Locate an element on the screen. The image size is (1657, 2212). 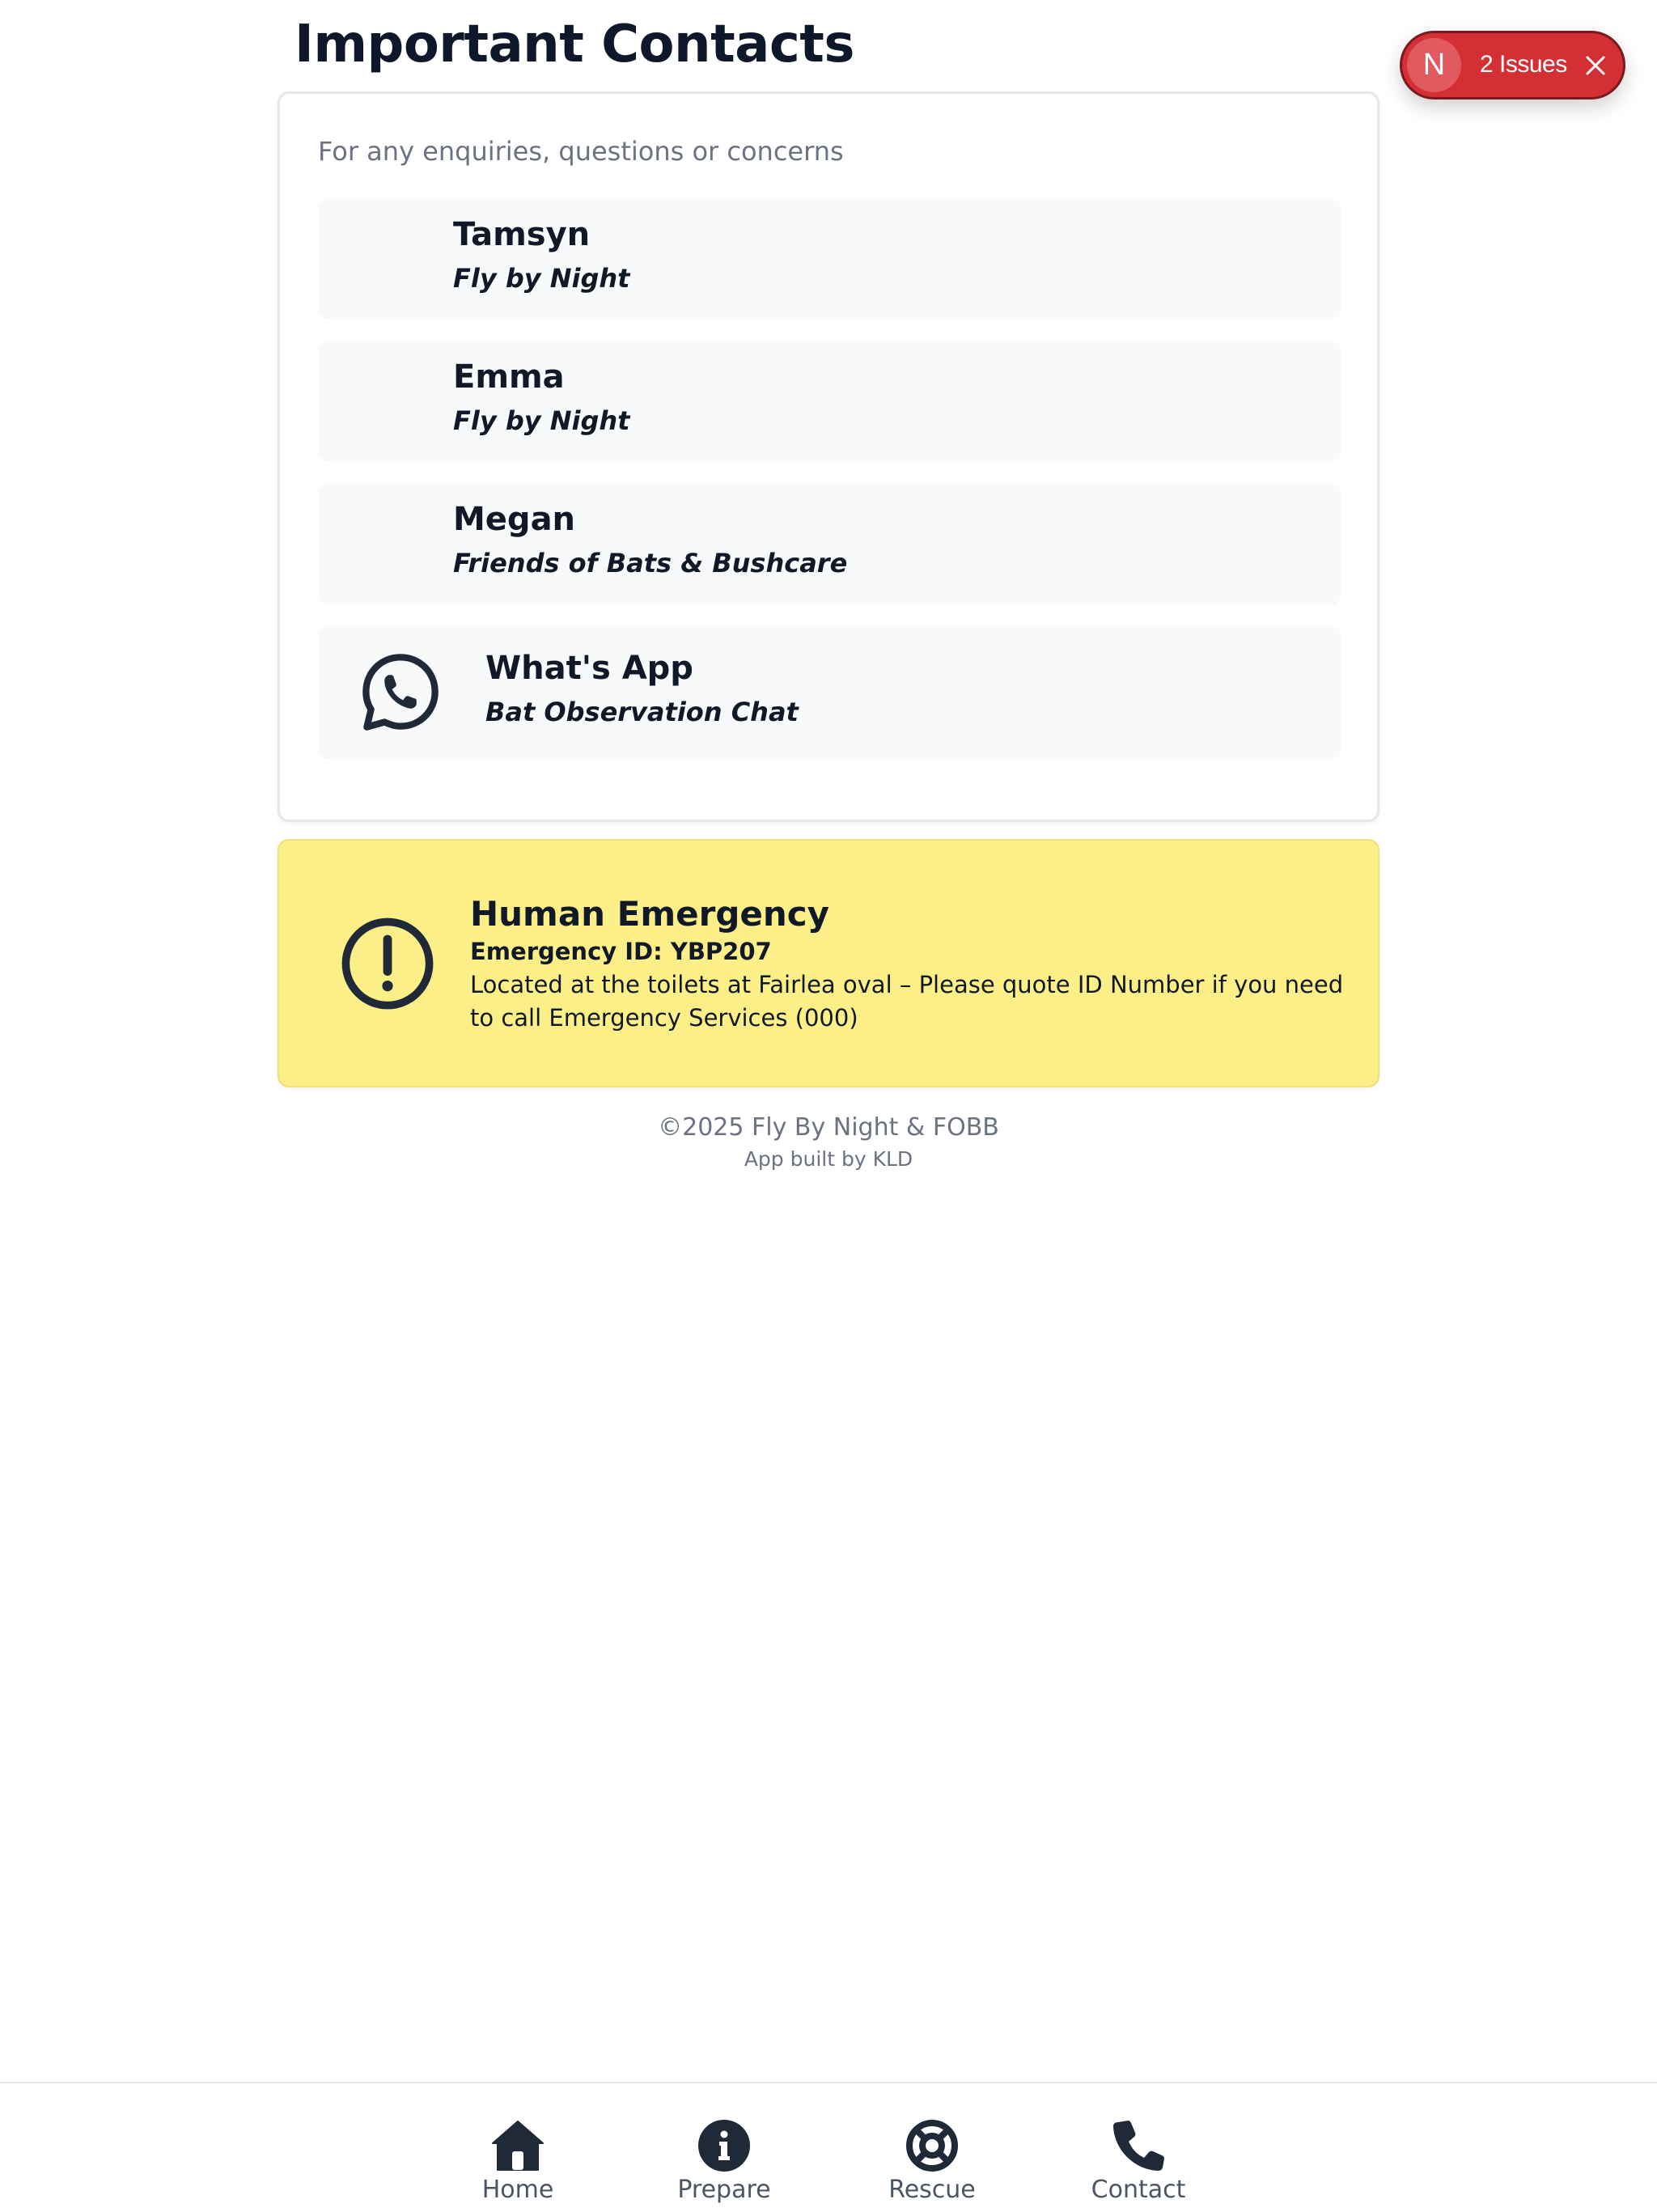
whatsapp-icon is located at coordinates (400, 692).